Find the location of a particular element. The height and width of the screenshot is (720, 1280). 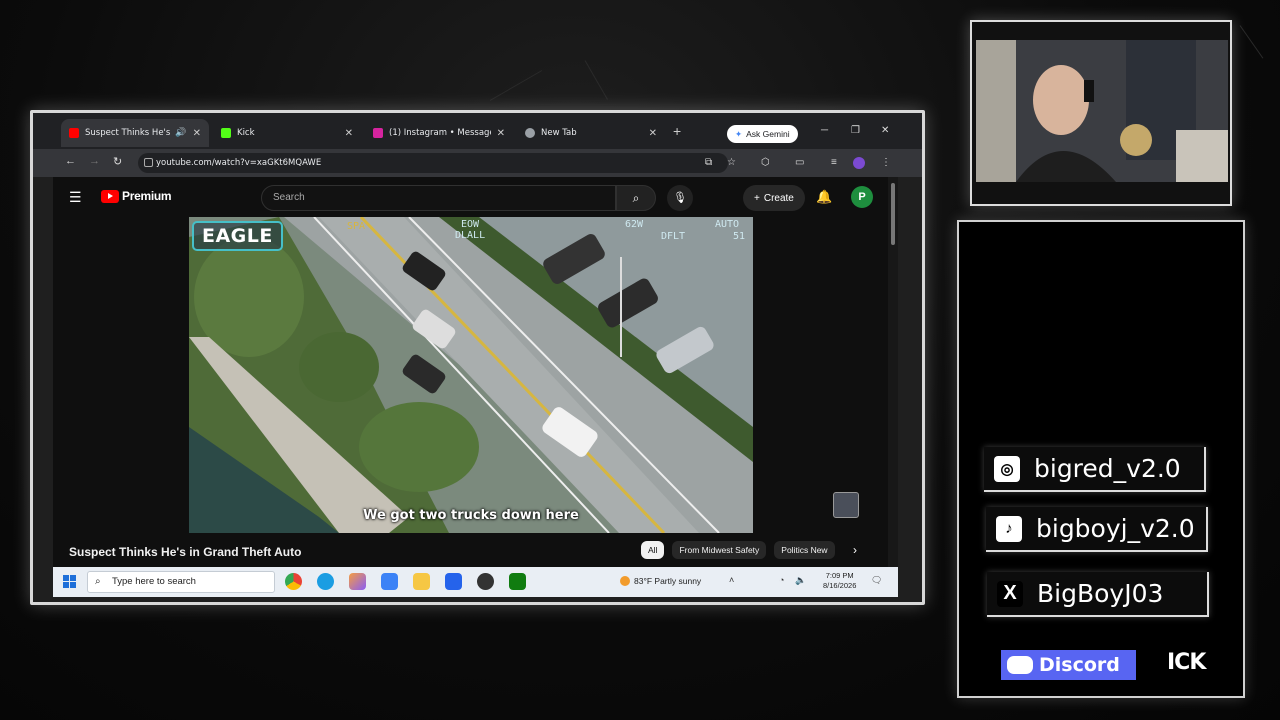

youtube-play-icon is located at coordinates (110, 196).